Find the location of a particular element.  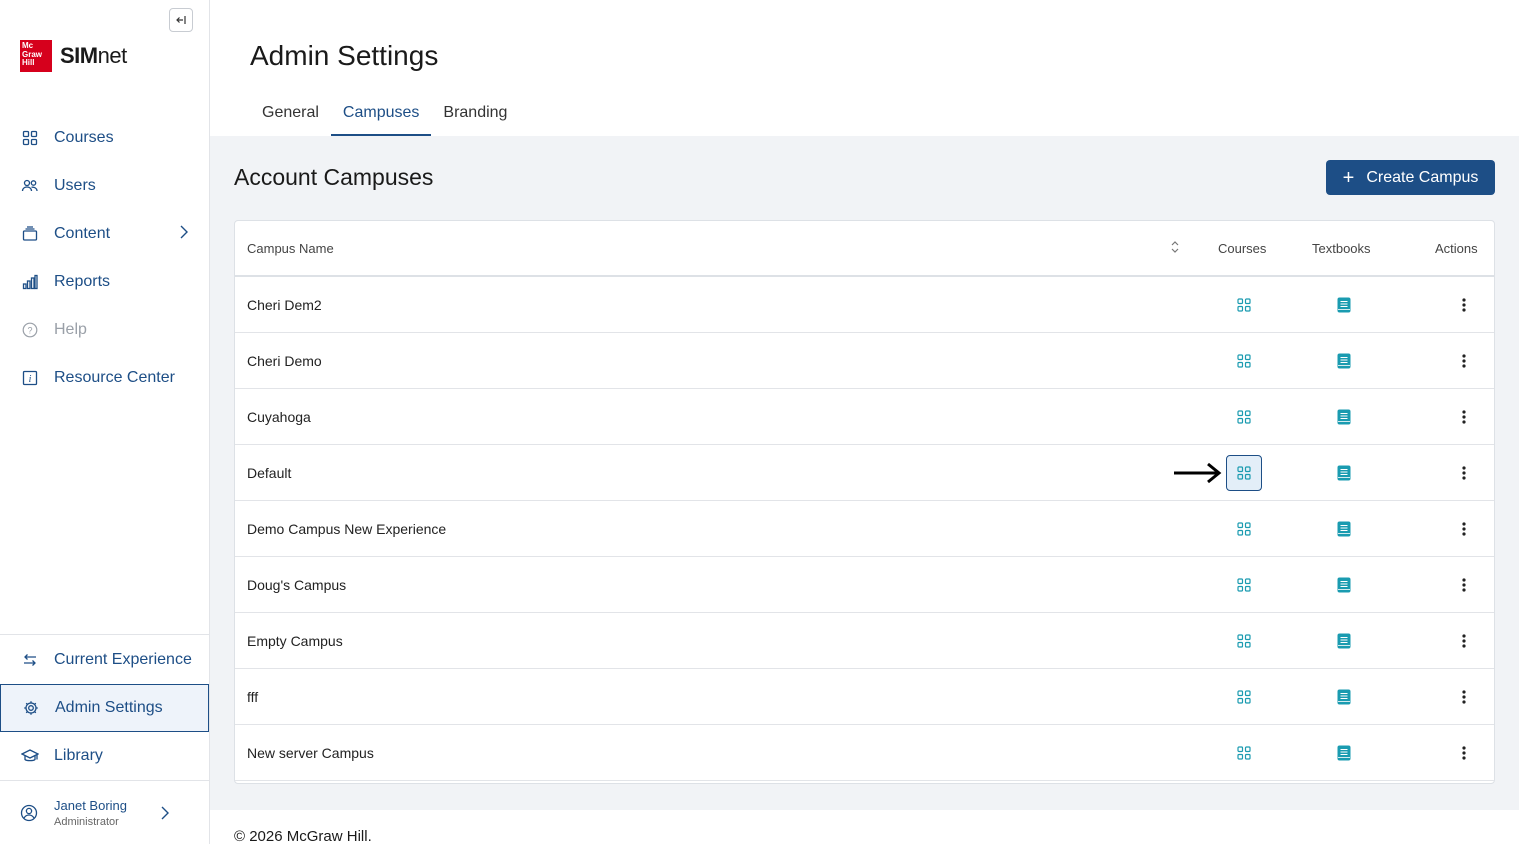

table-row: New server Campus is located at coordinates (864, 753).